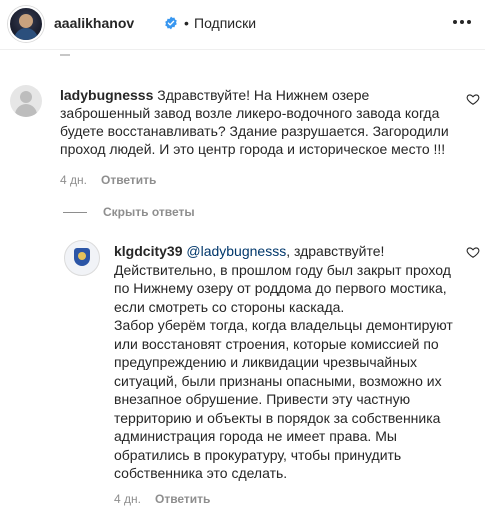 The height and width of the screenshot is (532, 485). I want to click on reply-greeting: , здравствуйте!, so click(335, 251).